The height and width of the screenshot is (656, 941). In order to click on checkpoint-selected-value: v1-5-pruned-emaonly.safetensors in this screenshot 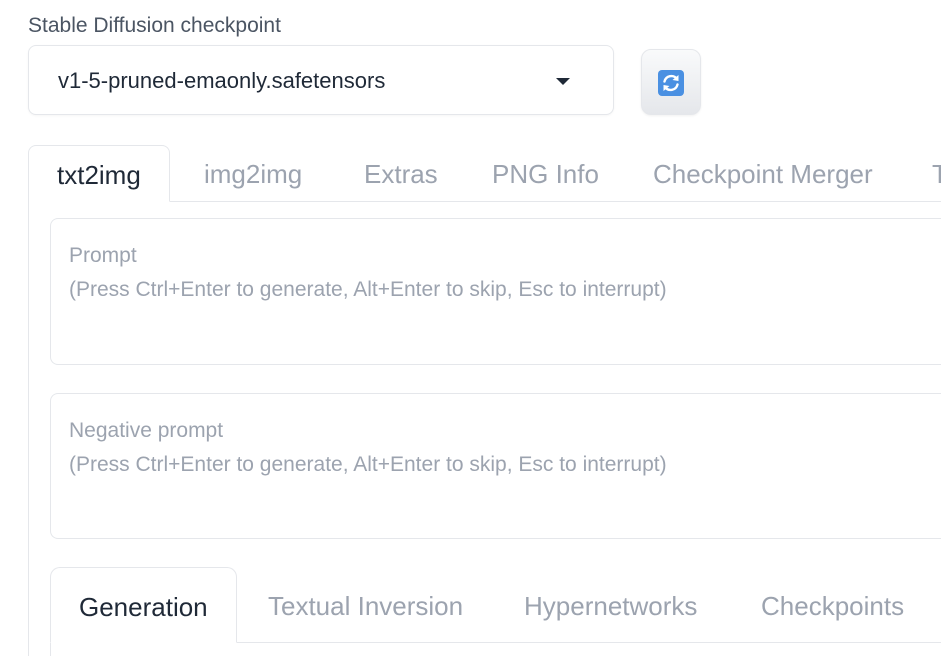, I will do `click(222, 80)`.